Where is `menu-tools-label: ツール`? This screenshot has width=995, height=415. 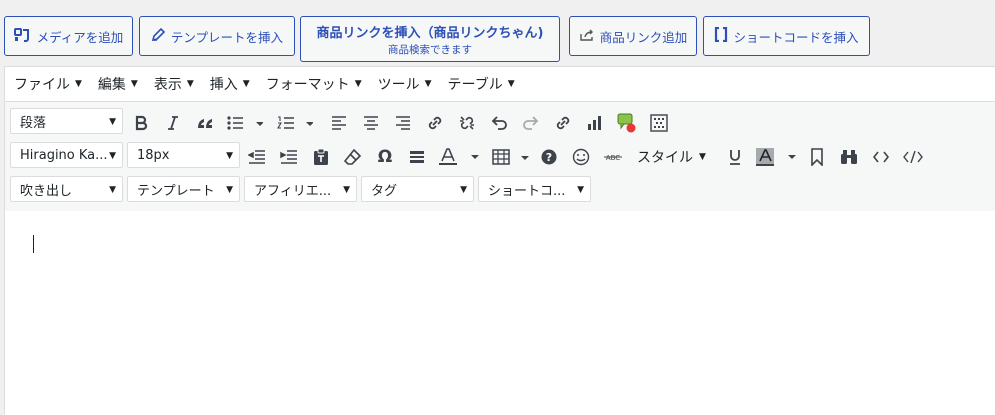 menu-tools-label: ツール is located at coordinates (398, 85).